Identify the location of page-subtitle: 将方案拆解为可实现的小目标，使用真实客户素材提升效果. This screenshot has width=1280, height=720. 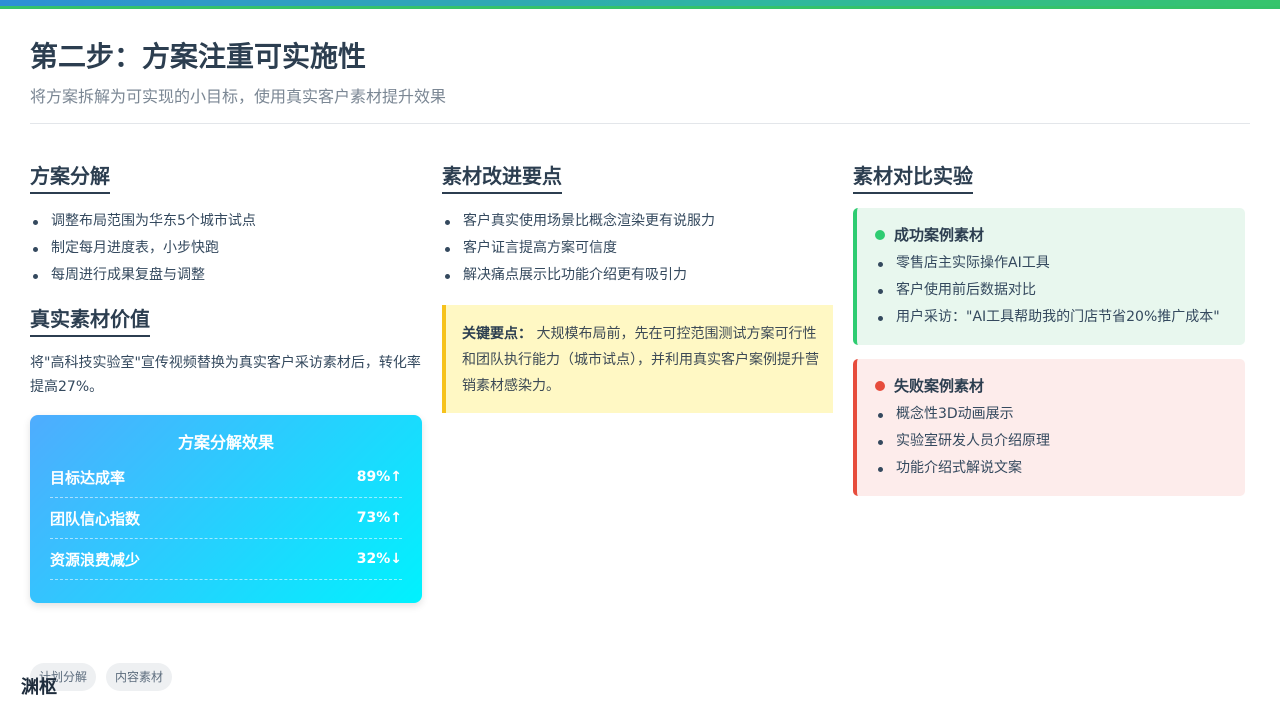
(238, 96).